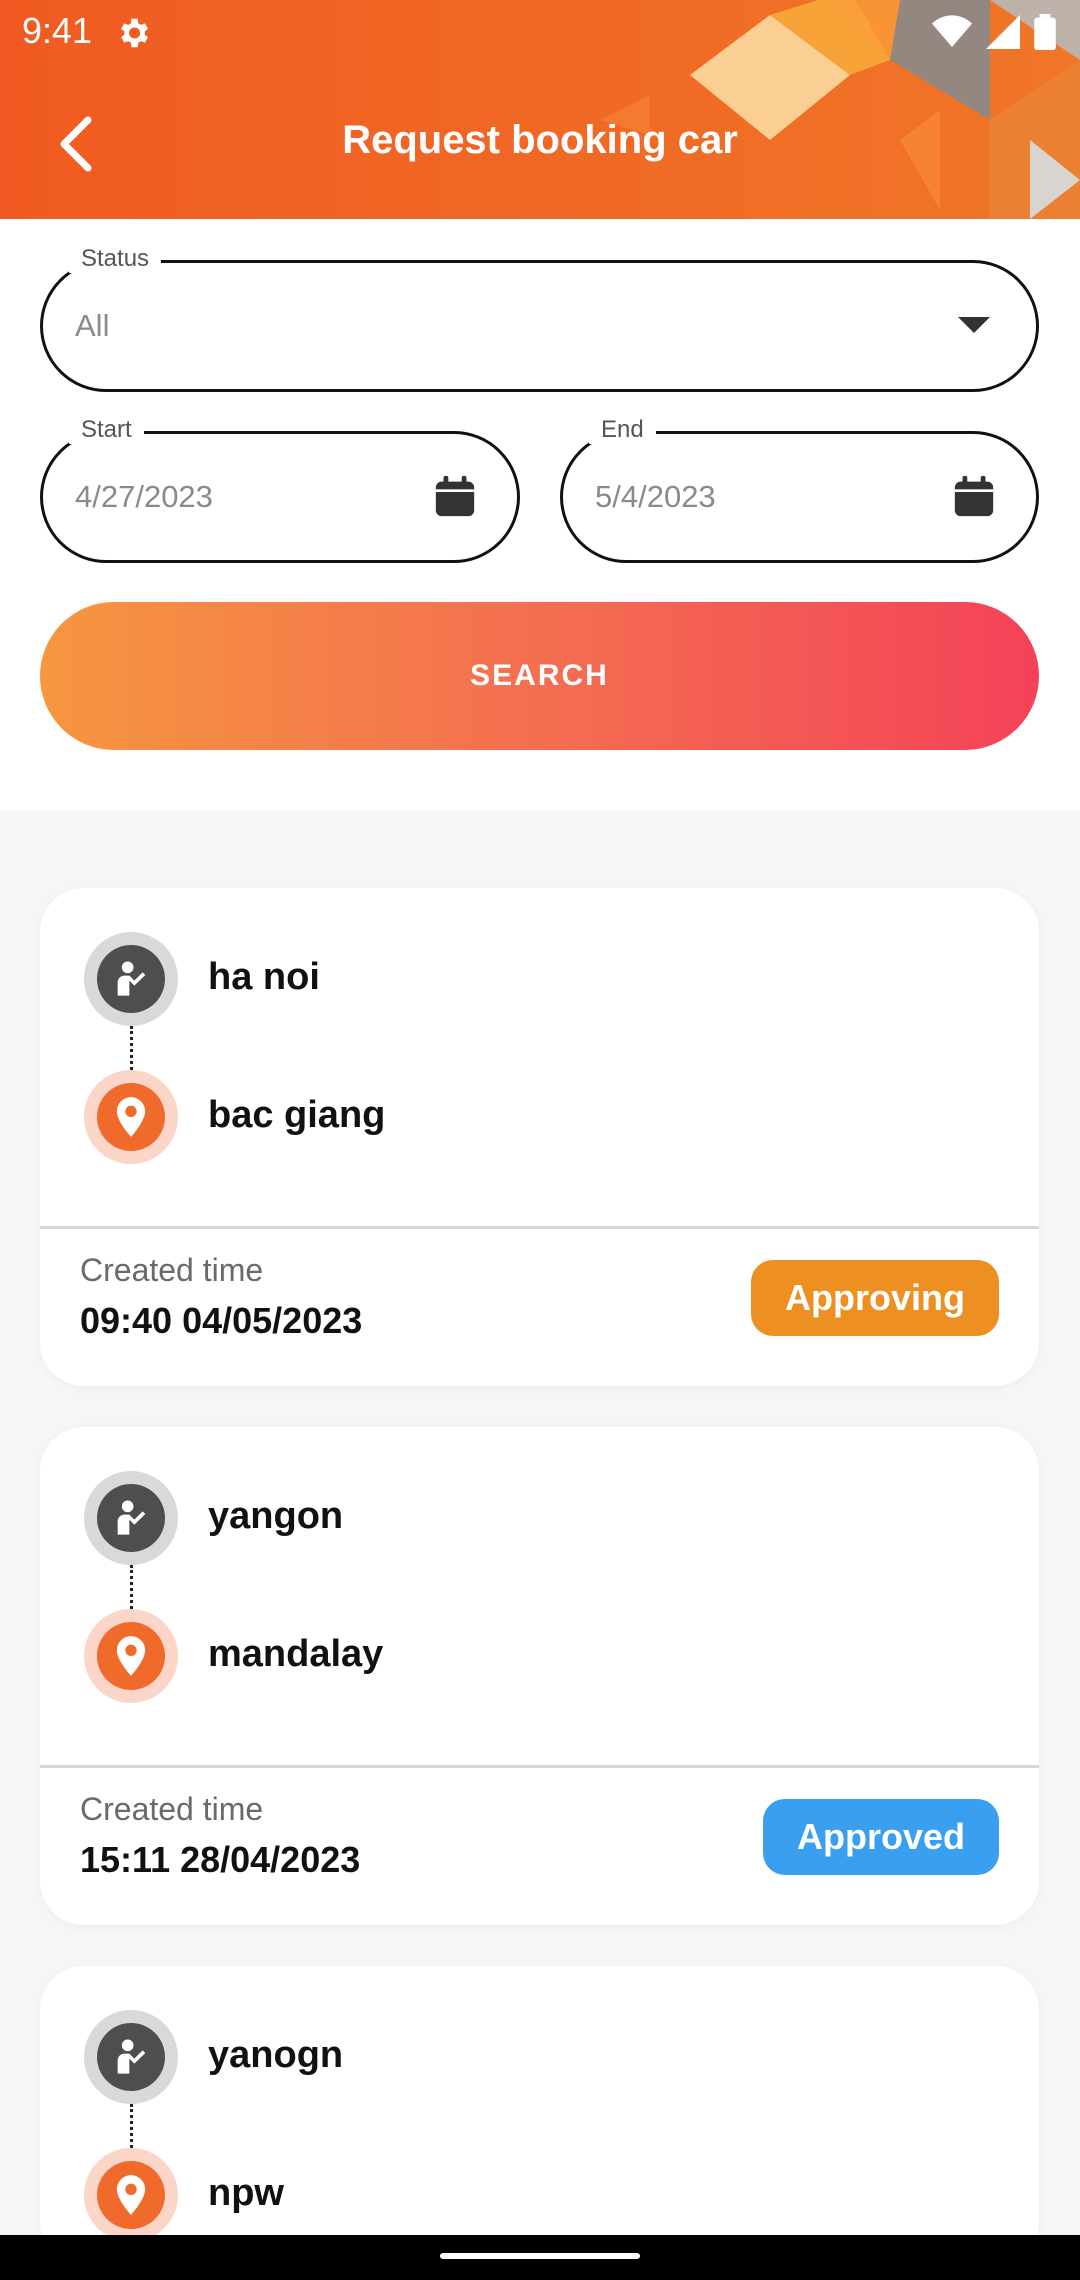  Describe the element at coordinates (540, 33) in the screenshot. I see `status-bar: 9:41` at that location.